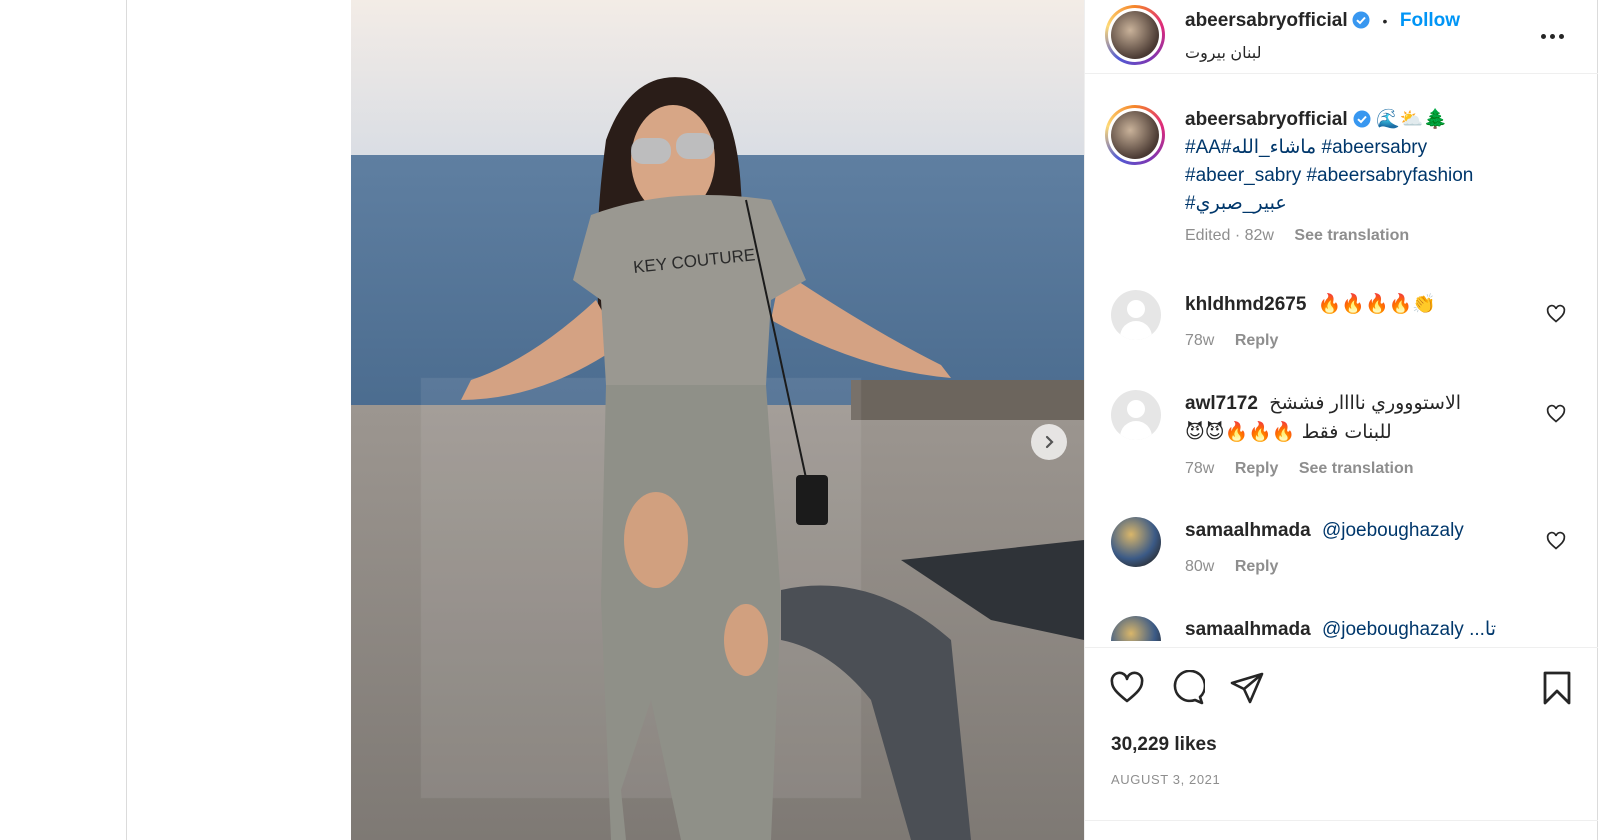  What do you see at coordinates (1393, 530) in the screenshot?
I see `comment-mention: @joeboughazaly` at bounding box center [1393, 530].